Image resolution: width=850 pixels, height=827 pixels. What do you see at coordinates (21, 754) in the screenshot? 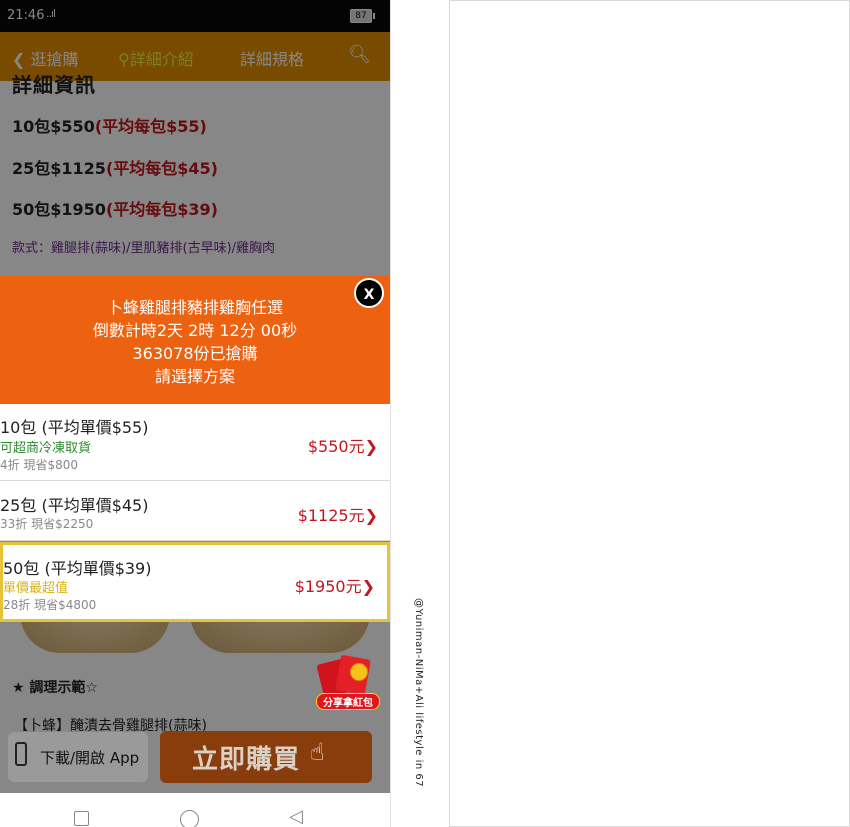
I see `phone-icon` at bounding box center [21, 754].